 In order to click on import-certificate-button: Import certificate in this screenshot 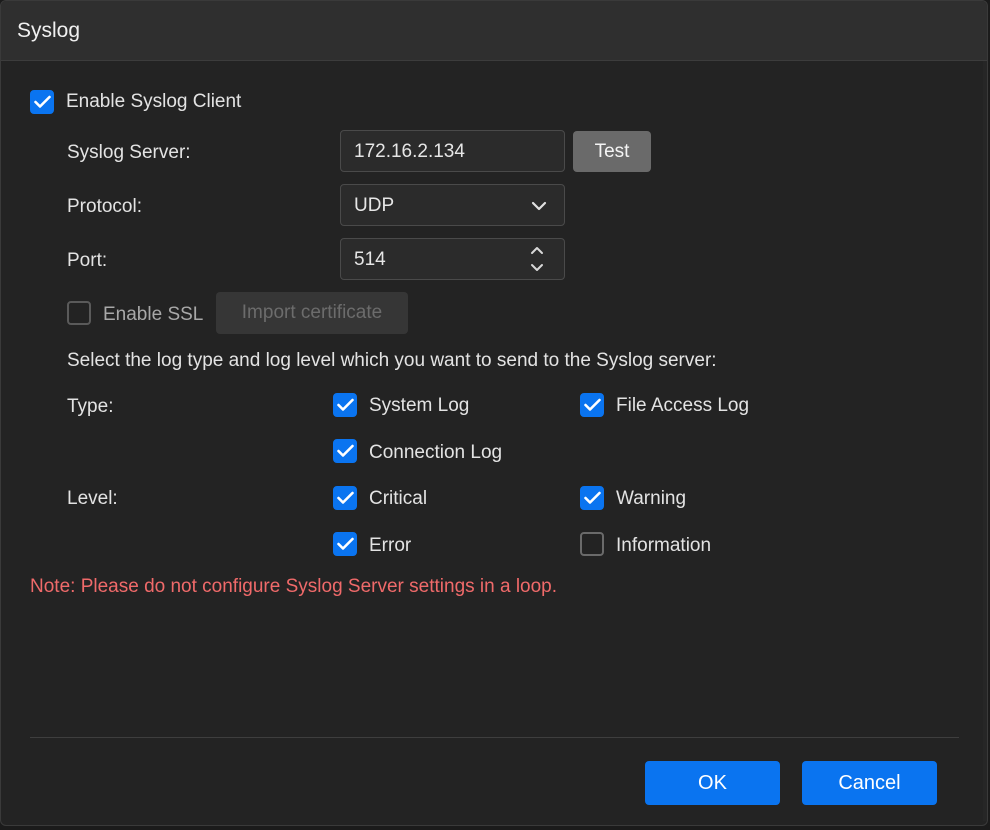, I will do `click(312, 313)`.